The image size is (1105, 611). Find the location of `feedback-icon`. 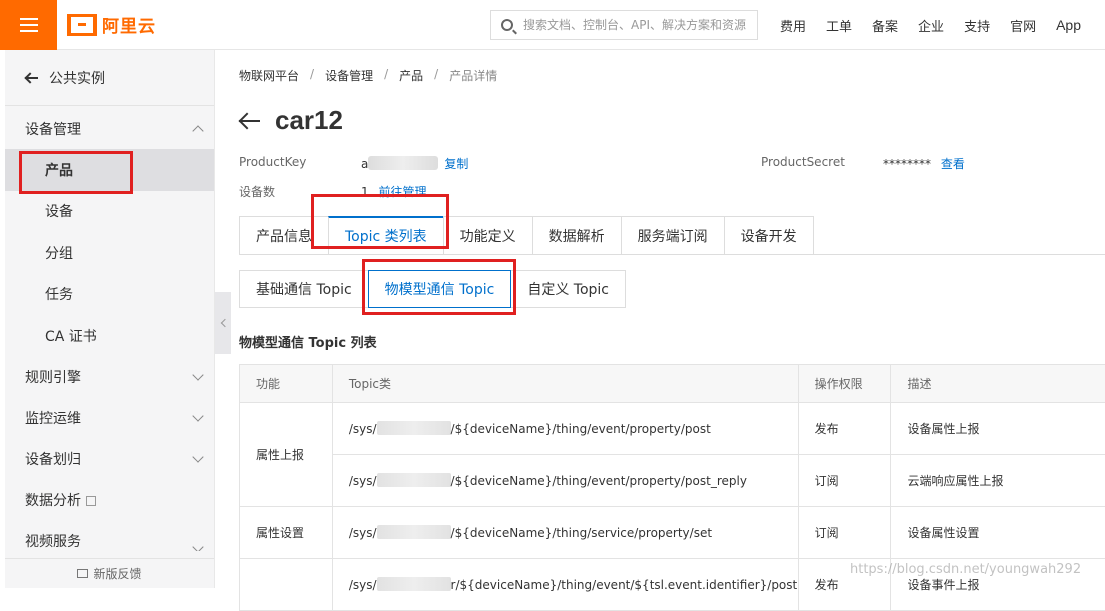

feedback-icon is located at coordinates (82, 573).